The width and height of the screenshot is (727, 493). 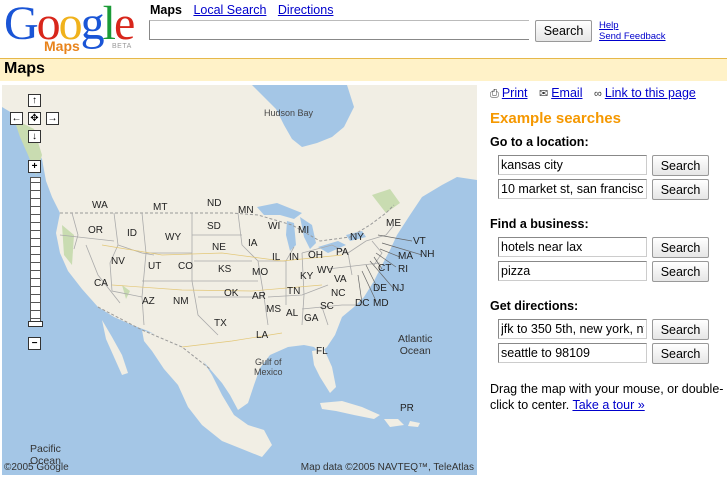 What do you see at coordinates (632, 36) in the screenshot?
I see `send-feedback-link: Send Feedback` at bounding box center [632, 36].